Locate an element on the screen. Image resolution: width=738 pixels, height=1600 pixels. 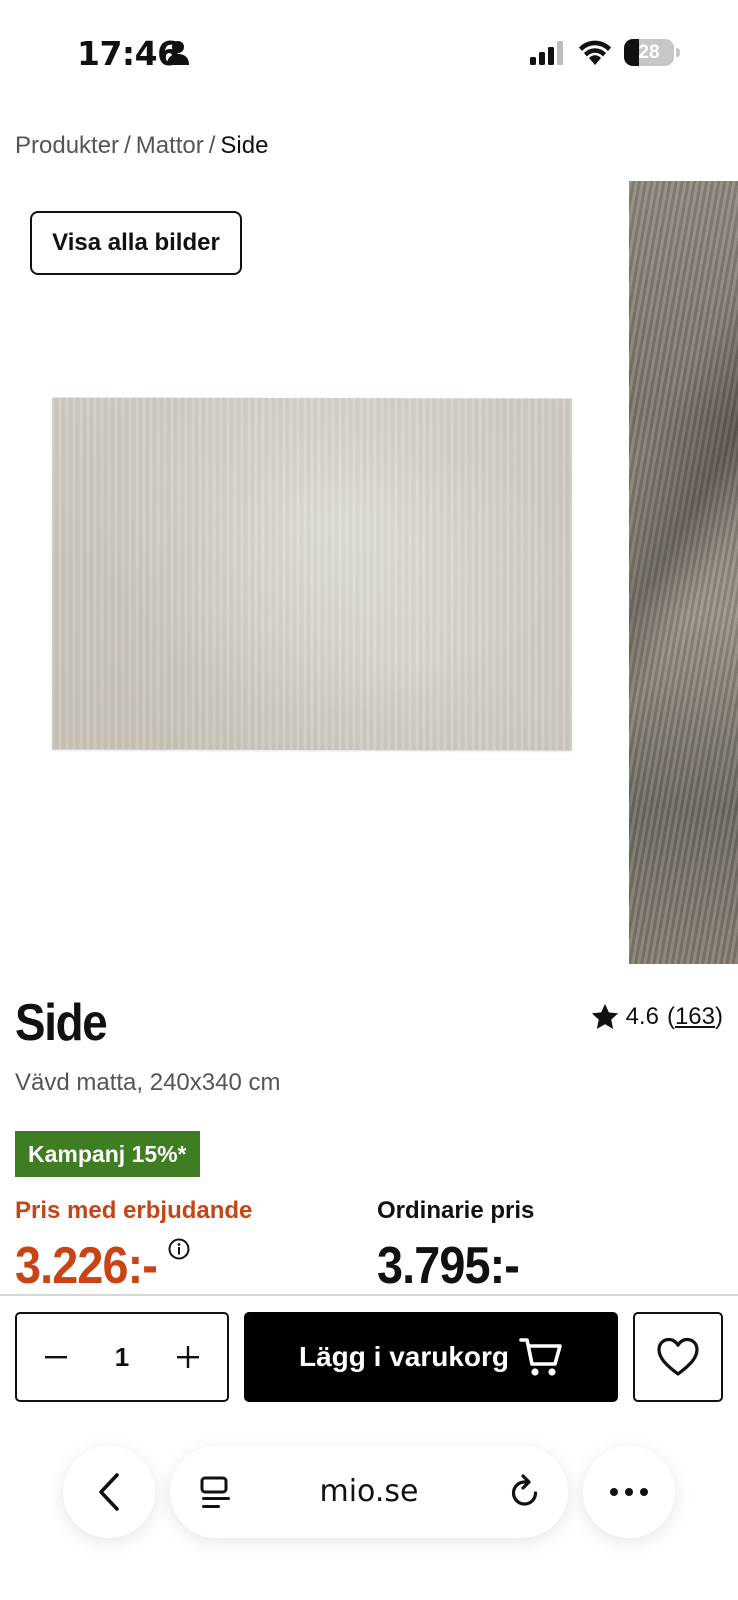
signal-icon is located at coordinates (546, 53).